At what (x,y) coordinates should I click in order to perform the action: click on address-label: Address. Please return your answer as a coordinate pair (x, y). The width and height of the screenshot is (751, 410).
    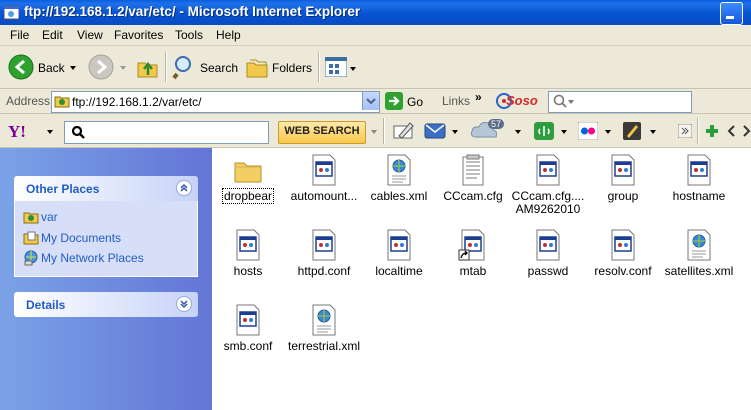
    Looking at the image, I should click on (28, 101).